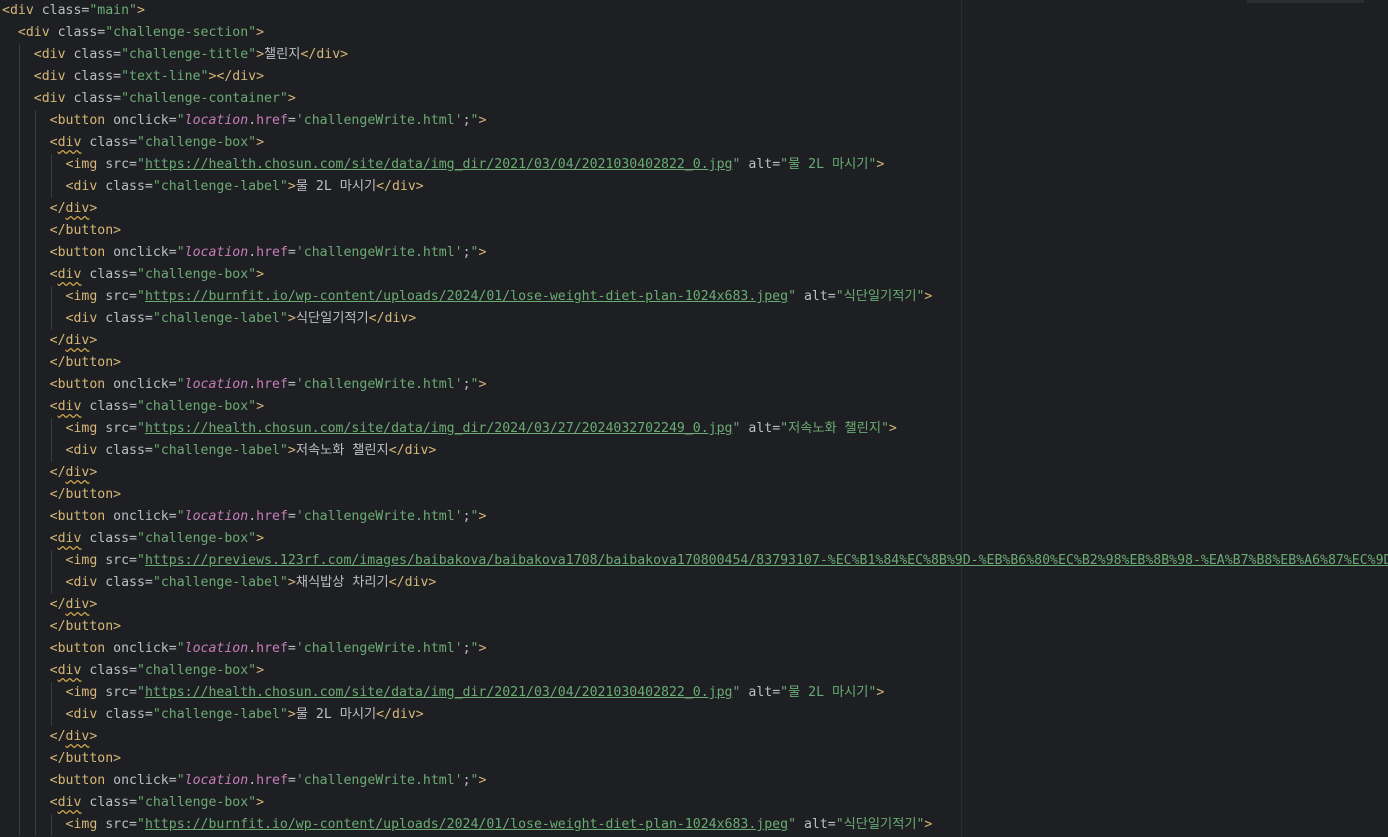 The height and width of the screenshot is (837, 1388). I want to click on code-token-text: ;, so click(466, 780).